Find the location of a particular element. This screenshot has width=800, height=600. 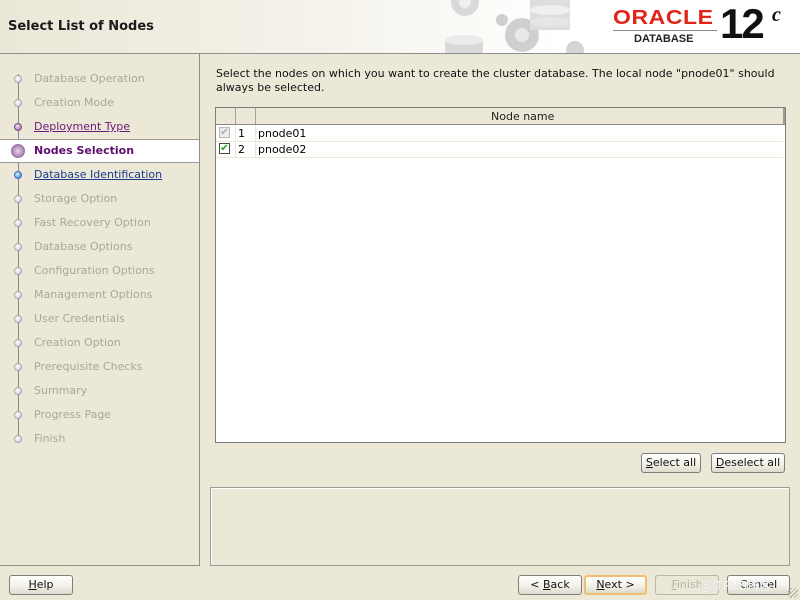

step-label: Deployment Type is located at coordinates (82, 126).